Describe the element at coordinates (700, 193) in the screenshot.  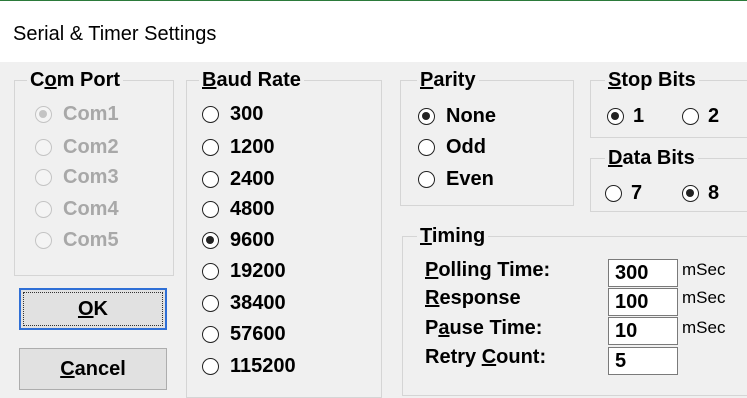
I see `data-bits-option-8: 8` at that location.